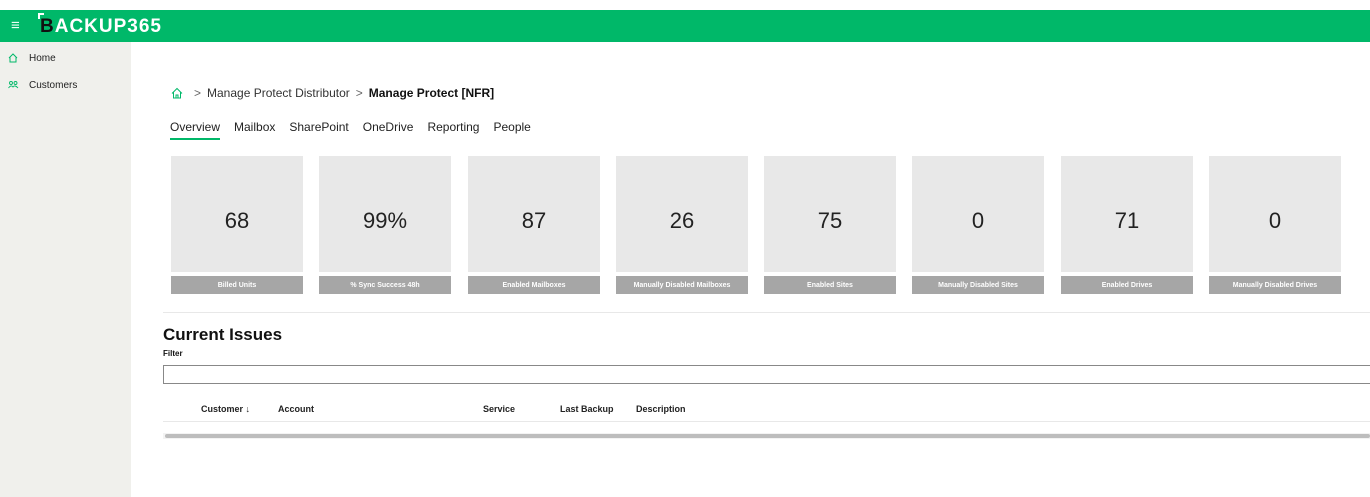 This screenshot has width=1370, height=497. What do you see at coordinates (42, 58) in the screenshot?
I see `sidebar-item-label: Home` at bounding box center [42, 58].